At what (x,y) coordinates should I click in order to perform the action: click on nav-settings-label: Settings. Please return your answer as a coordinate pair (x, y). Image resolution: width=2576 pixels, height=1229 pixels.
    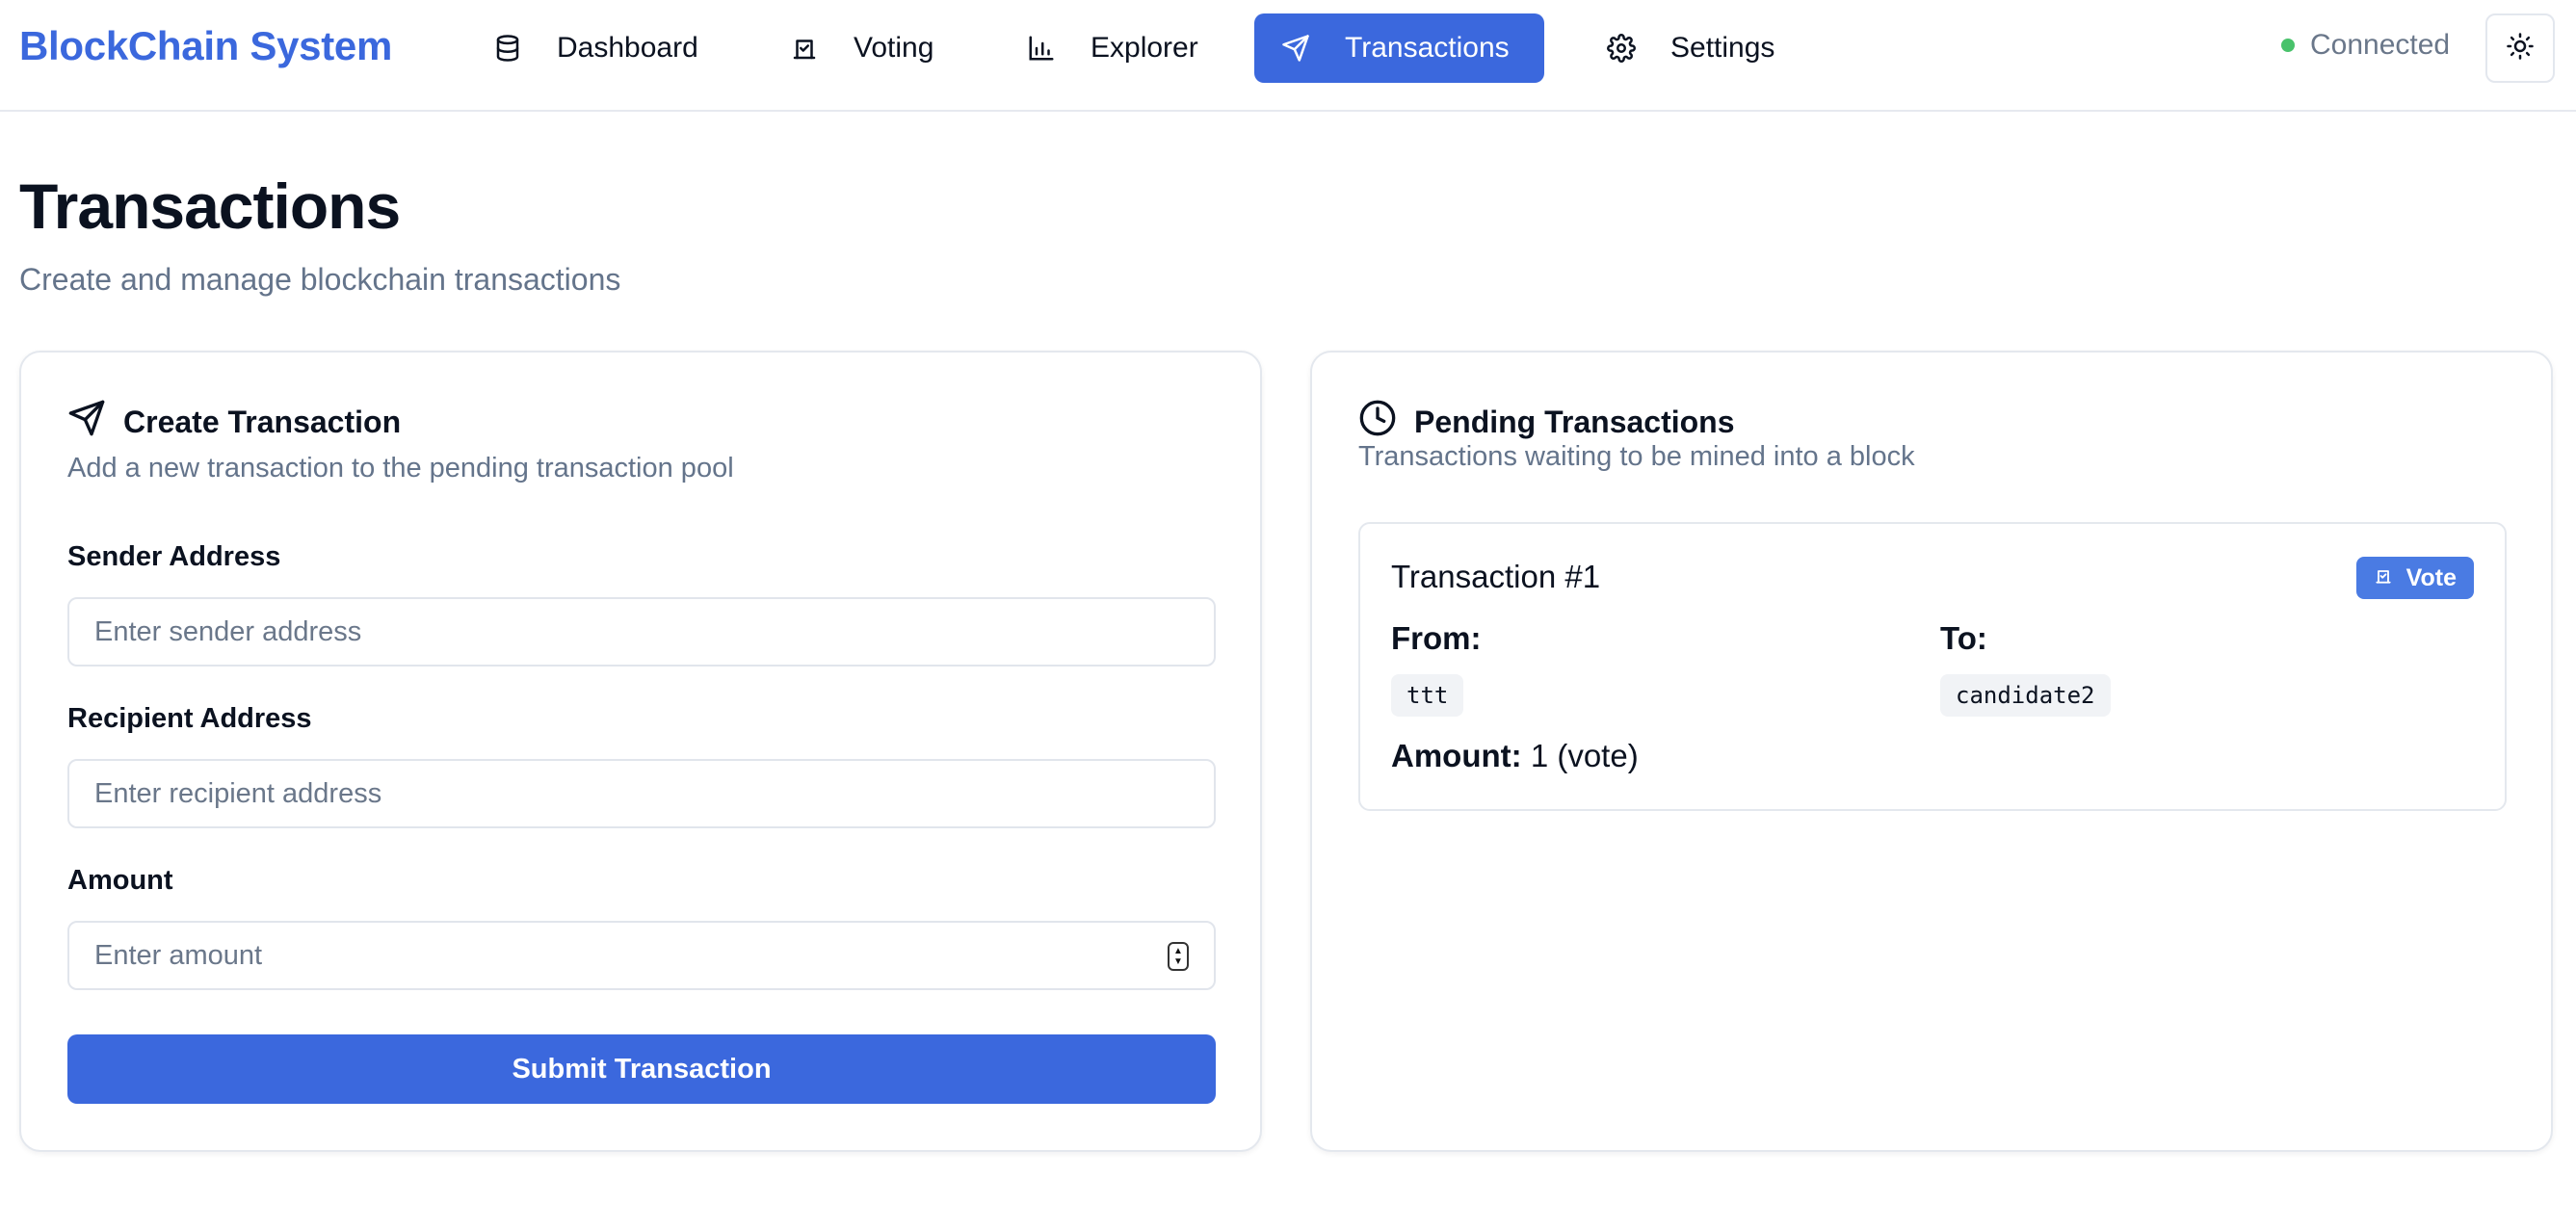
    Looking at the image, I should click on (1723, 48).